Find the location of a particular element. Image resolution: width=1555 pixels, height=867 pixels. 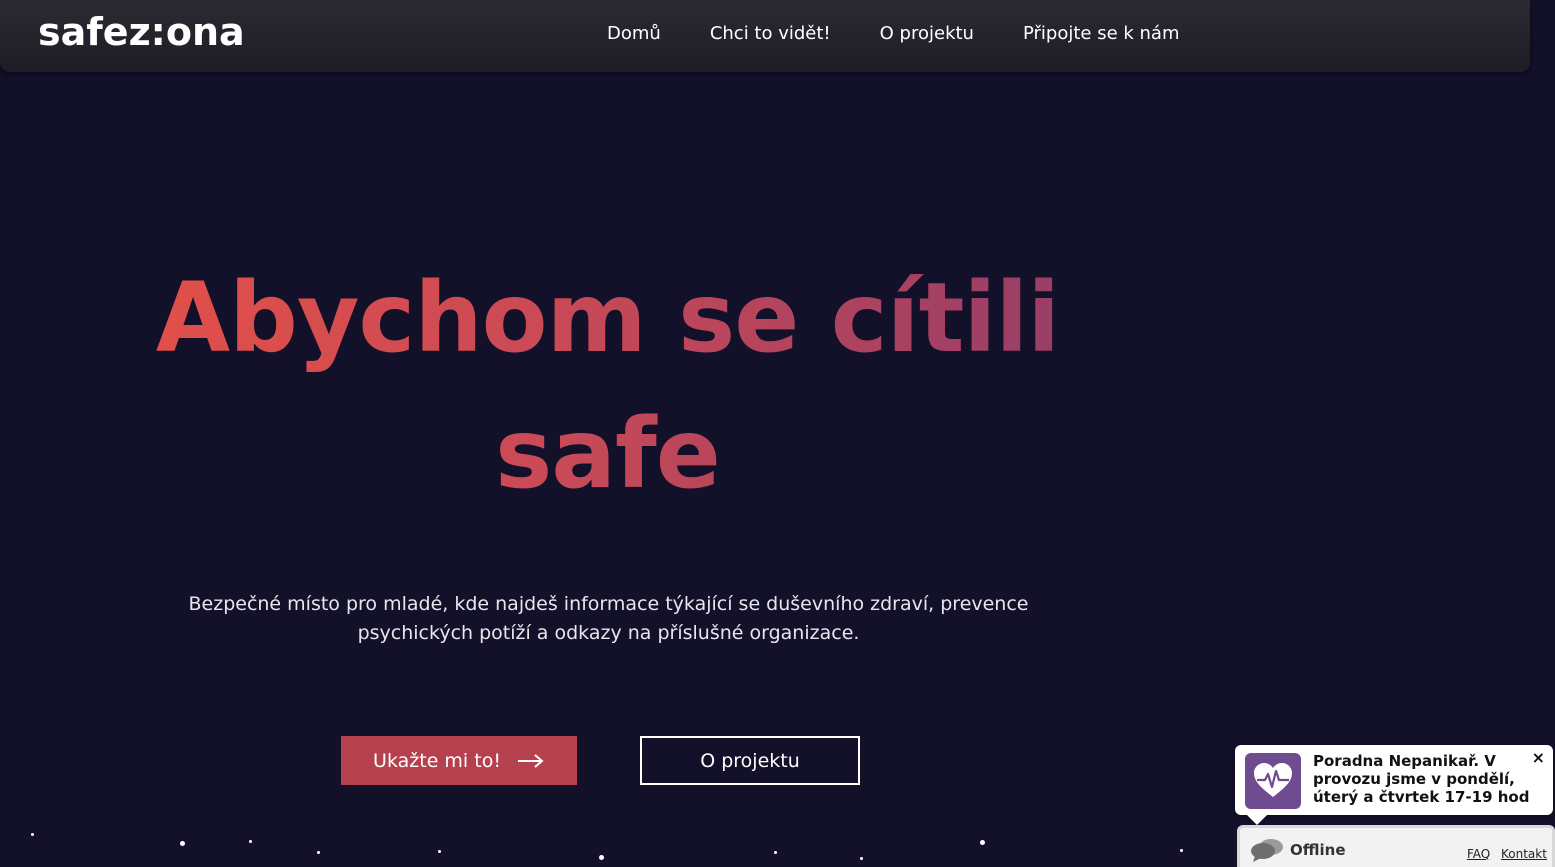

site-logo: safez:ona is located at coordinates (141, 32).